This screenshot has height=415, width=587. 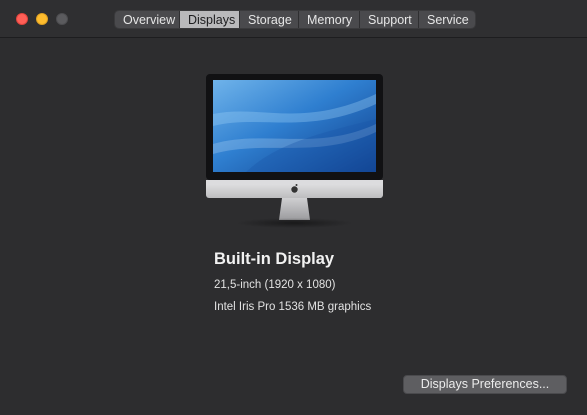 What do you see at coordinates (329, 19) in the screenshot?
I see `tab-memory: Memory` at bounding box center [329, 19].